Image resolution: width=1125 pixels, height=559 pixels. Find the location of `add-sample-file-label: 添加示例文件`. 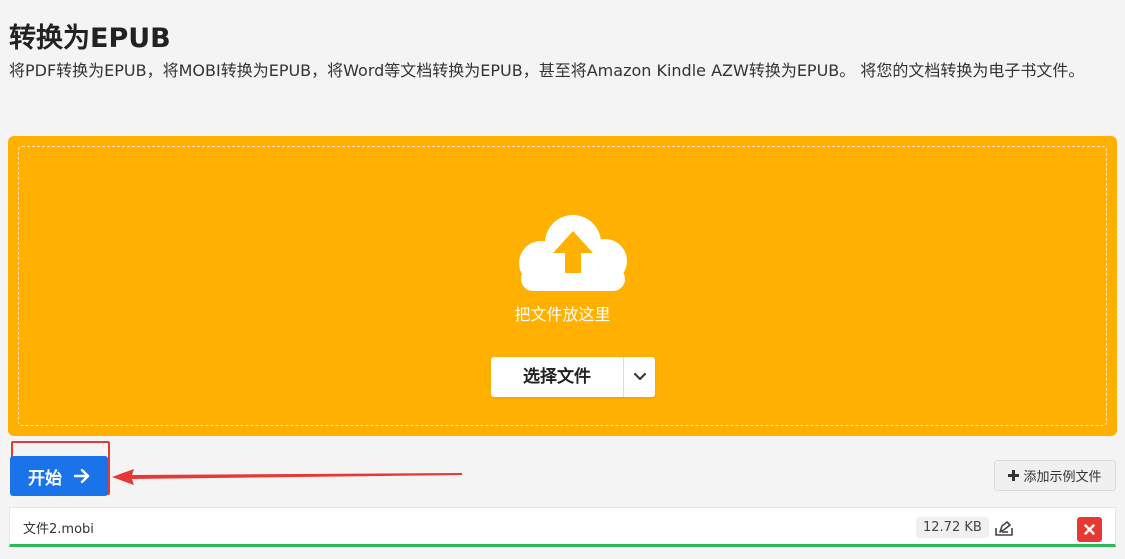

add-sample-file-label: 添加示例文件 is located at coordinates (1062, 477).